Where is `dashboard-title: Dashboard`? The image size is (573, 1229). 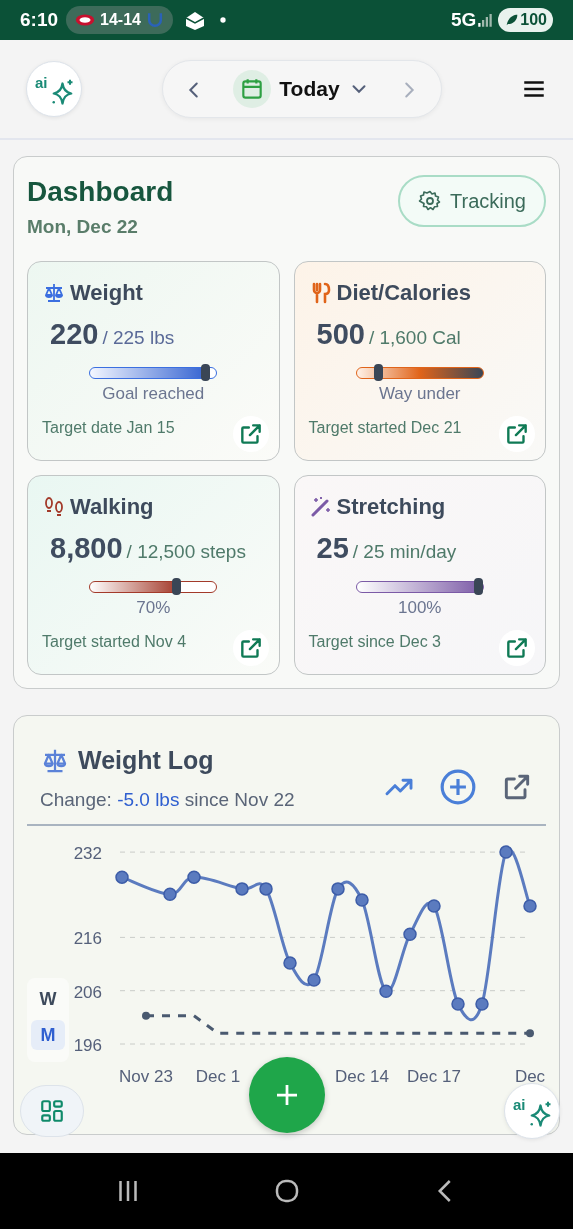
dashboard-title: Dashboard is located at coordinates (100, 192).